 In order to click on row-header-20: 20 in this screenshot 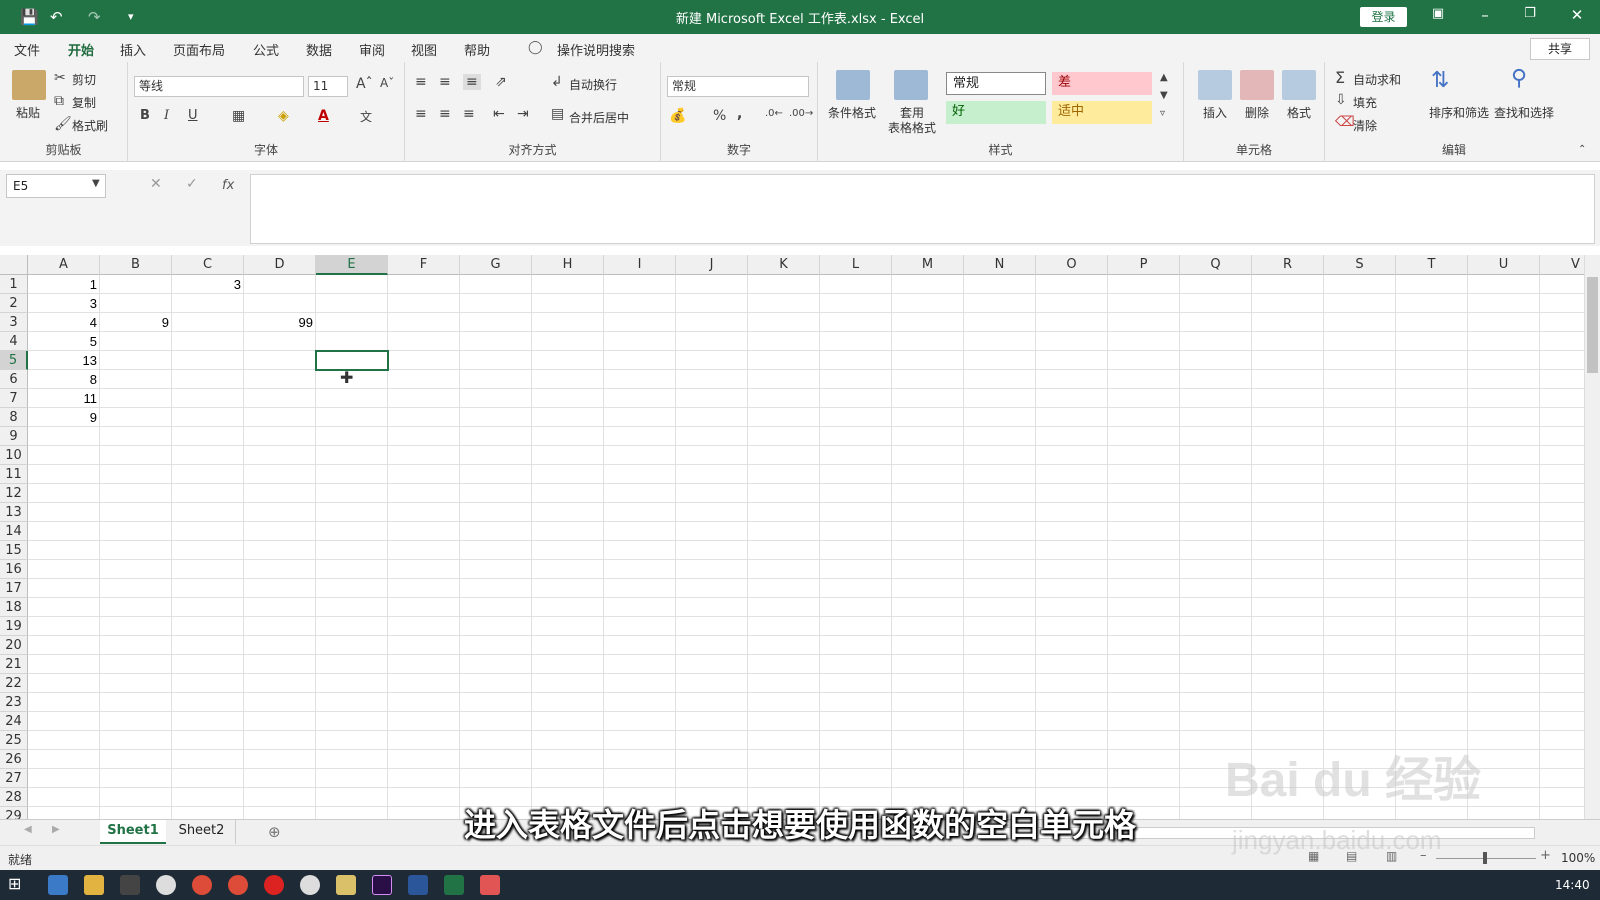, I will do `click(14, 645)`.